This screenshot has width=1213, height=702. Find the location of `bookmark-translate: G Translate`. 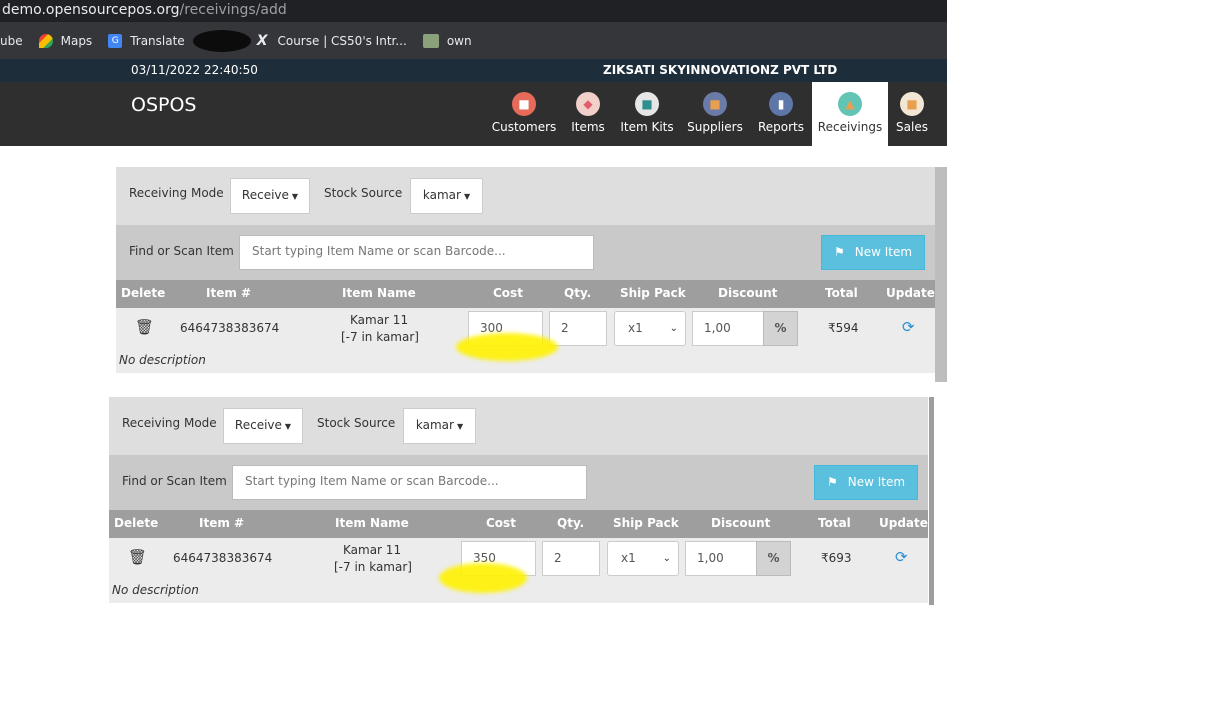

bookmark-translate: G Translate is located at coordinates (146, 40).